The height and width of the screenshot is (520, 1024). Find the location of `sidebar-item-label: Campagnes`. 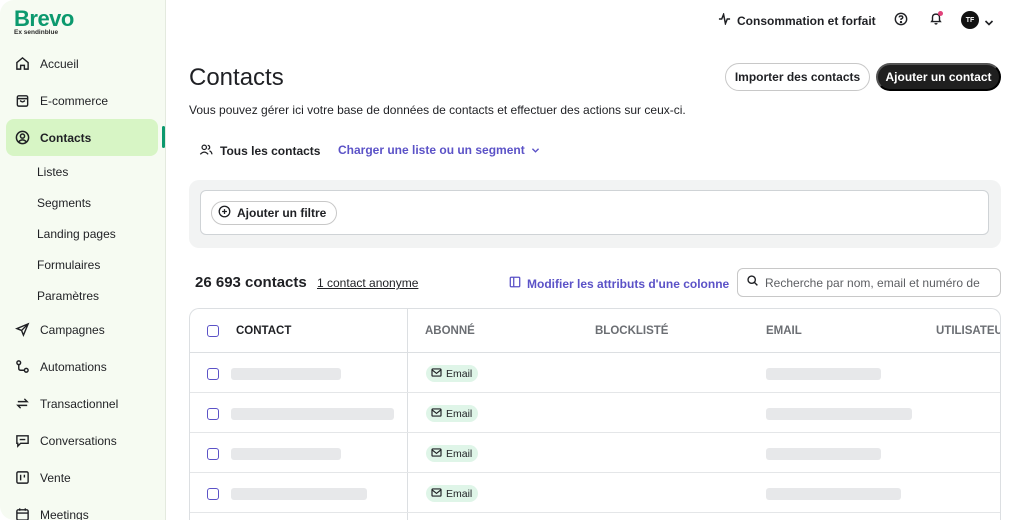

sidebar-item-label: Campagnes is located at coordinates (72, 329).